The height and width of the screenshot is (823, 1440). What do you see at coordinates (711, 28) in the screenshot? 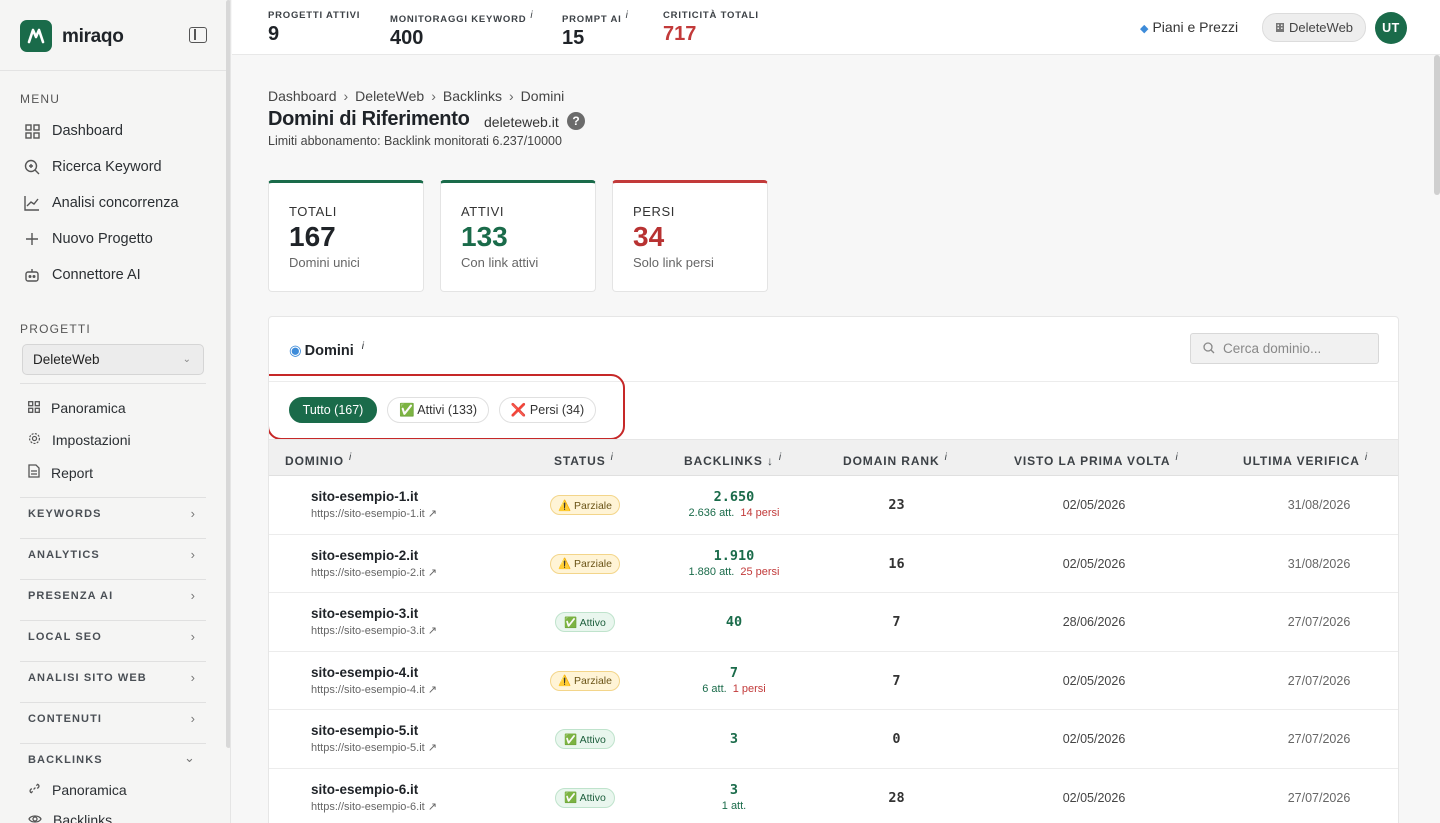
I see `stat-criticita-totali: CRITICITÀ TOTALI 717` at bounding box center [711, 28].